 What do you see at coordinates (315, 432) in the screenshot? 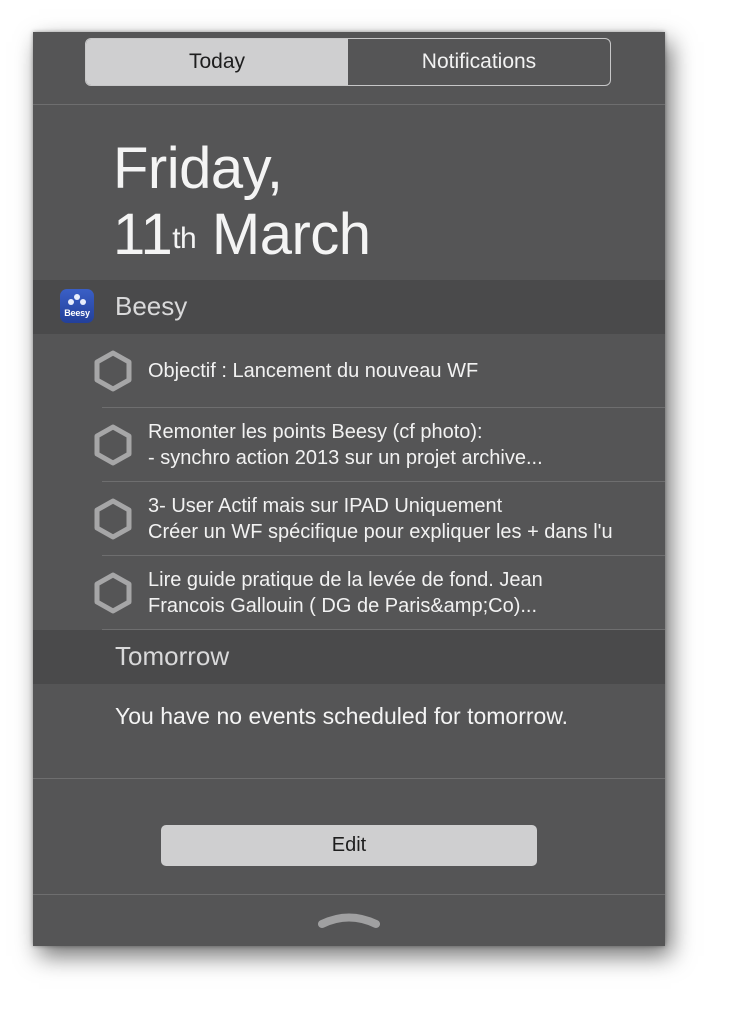
I see `task-line-1: Remonter les points Beesy (cf photo):` at bounding box center [315, 432].